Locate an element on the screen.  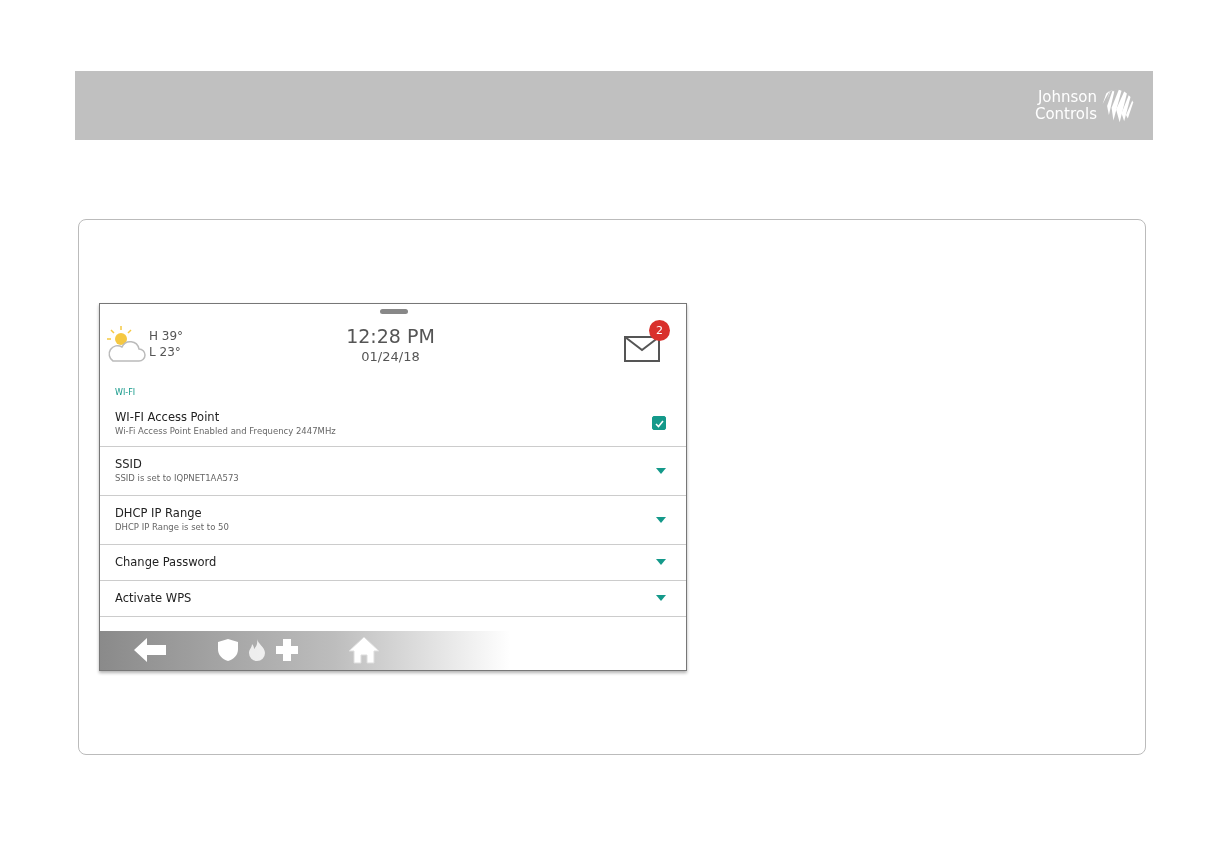
logo-text: Controls is located at coordinates (1065, 114).